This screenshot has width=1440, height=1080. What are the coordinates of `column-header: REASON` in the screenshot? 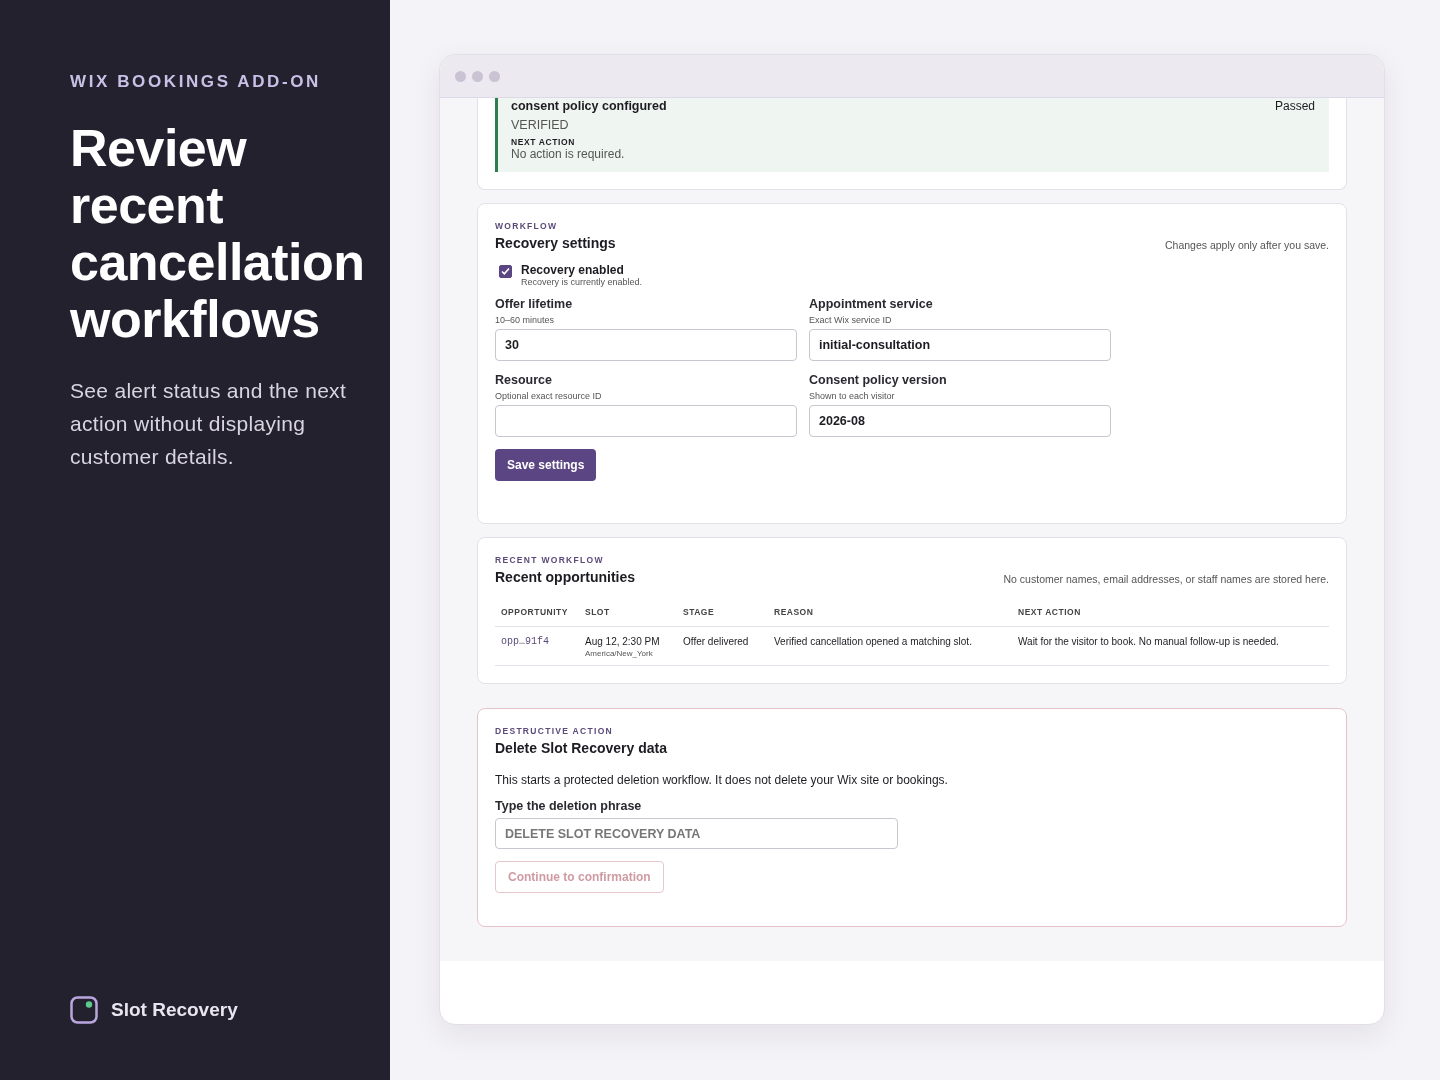 It's located at (890, 615).